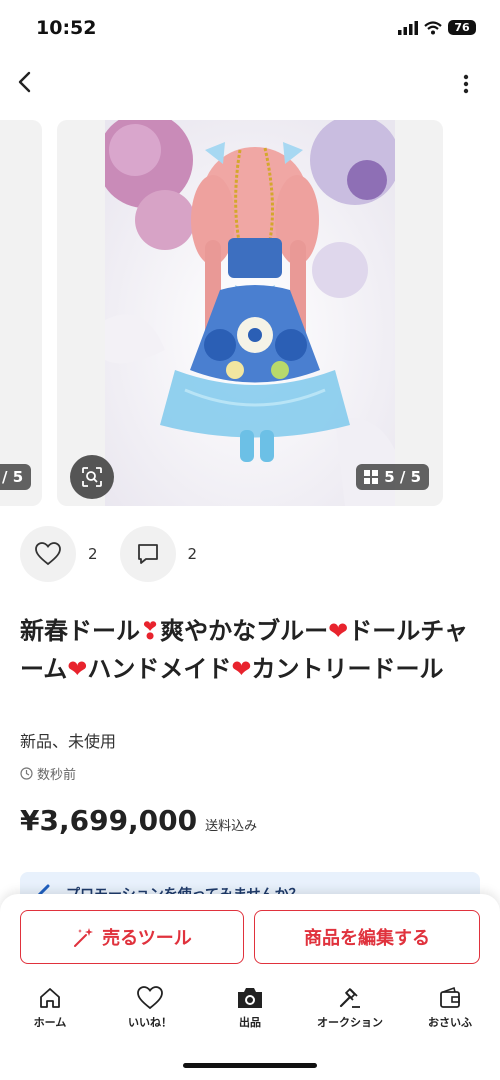  What do you see at coordinates (250, 1065) in the screenshot?
I see `home-indicator` at bounding box center [250, 1065].